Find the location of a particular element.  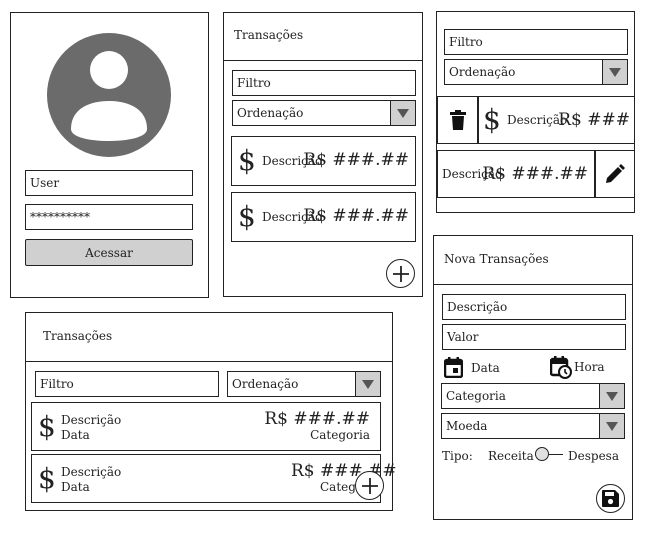

access-button: Acessar is located at coordinates (109, 252).